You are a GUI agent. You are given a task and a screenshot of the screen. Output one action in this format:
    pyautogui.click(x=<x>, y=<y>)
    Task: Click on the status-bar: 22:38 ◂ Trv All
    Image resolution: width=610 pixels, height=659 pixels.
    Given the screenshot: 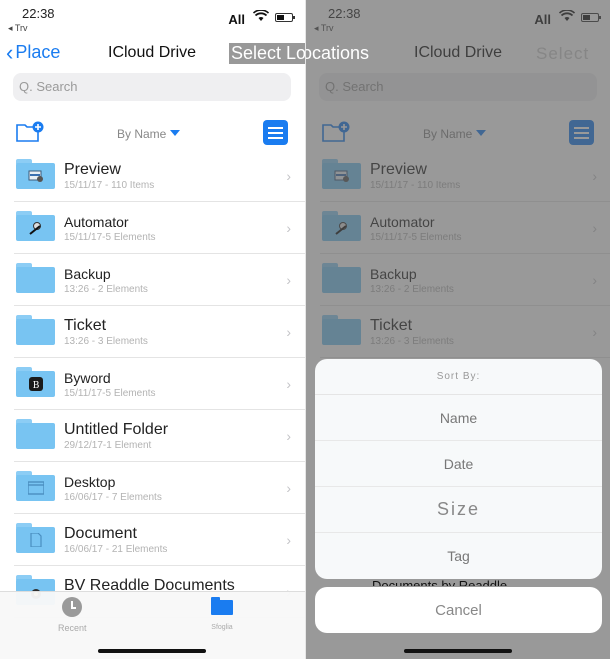 What is the action you would take?
    pyautogui.click(x=458, y=18)
    